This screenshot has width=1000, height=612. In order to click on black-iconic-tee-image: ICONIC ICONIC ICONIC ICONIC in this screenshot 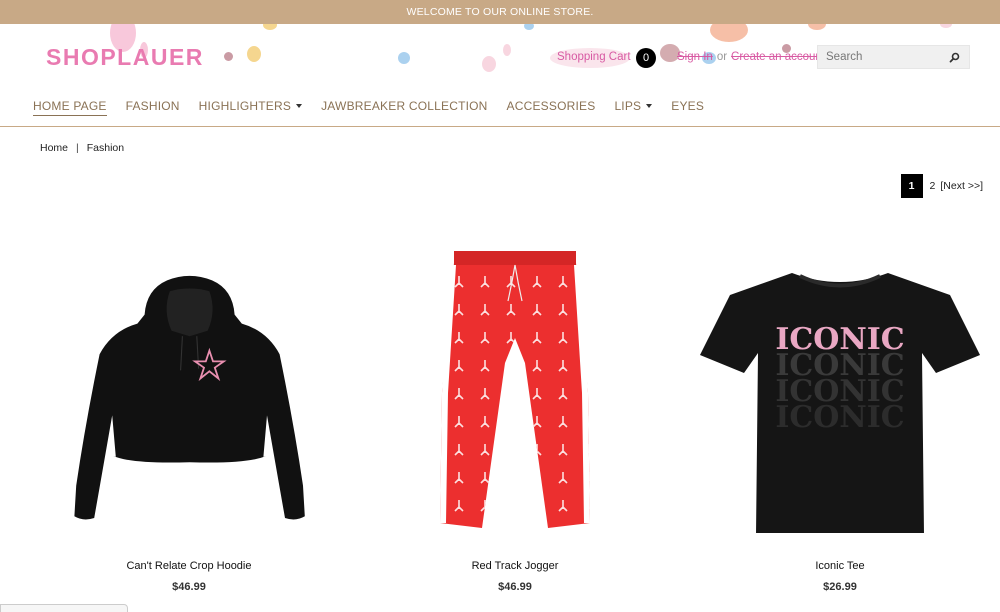, I will do `click(840, 403)`.